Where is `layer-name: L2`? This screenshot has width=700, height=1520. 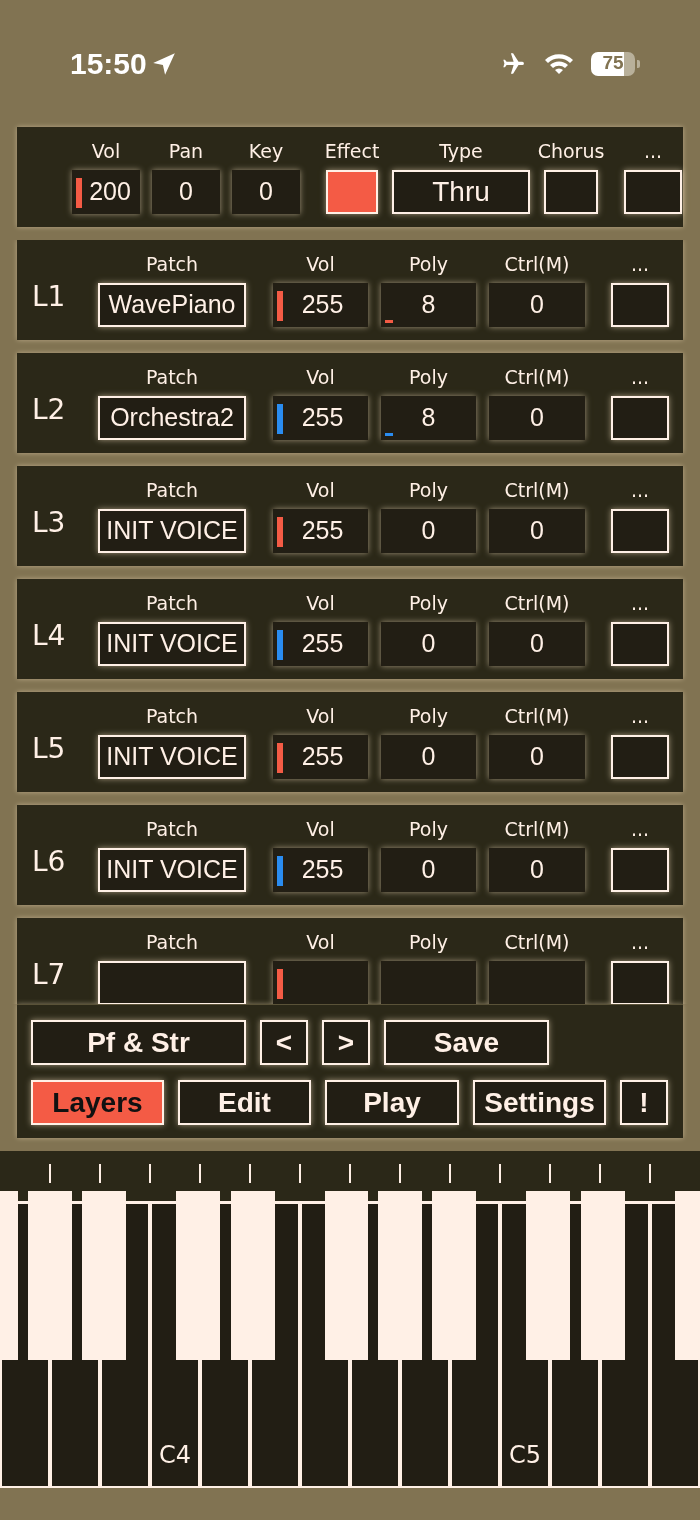 layer-name: L2 is located at coordinates (49, 410).